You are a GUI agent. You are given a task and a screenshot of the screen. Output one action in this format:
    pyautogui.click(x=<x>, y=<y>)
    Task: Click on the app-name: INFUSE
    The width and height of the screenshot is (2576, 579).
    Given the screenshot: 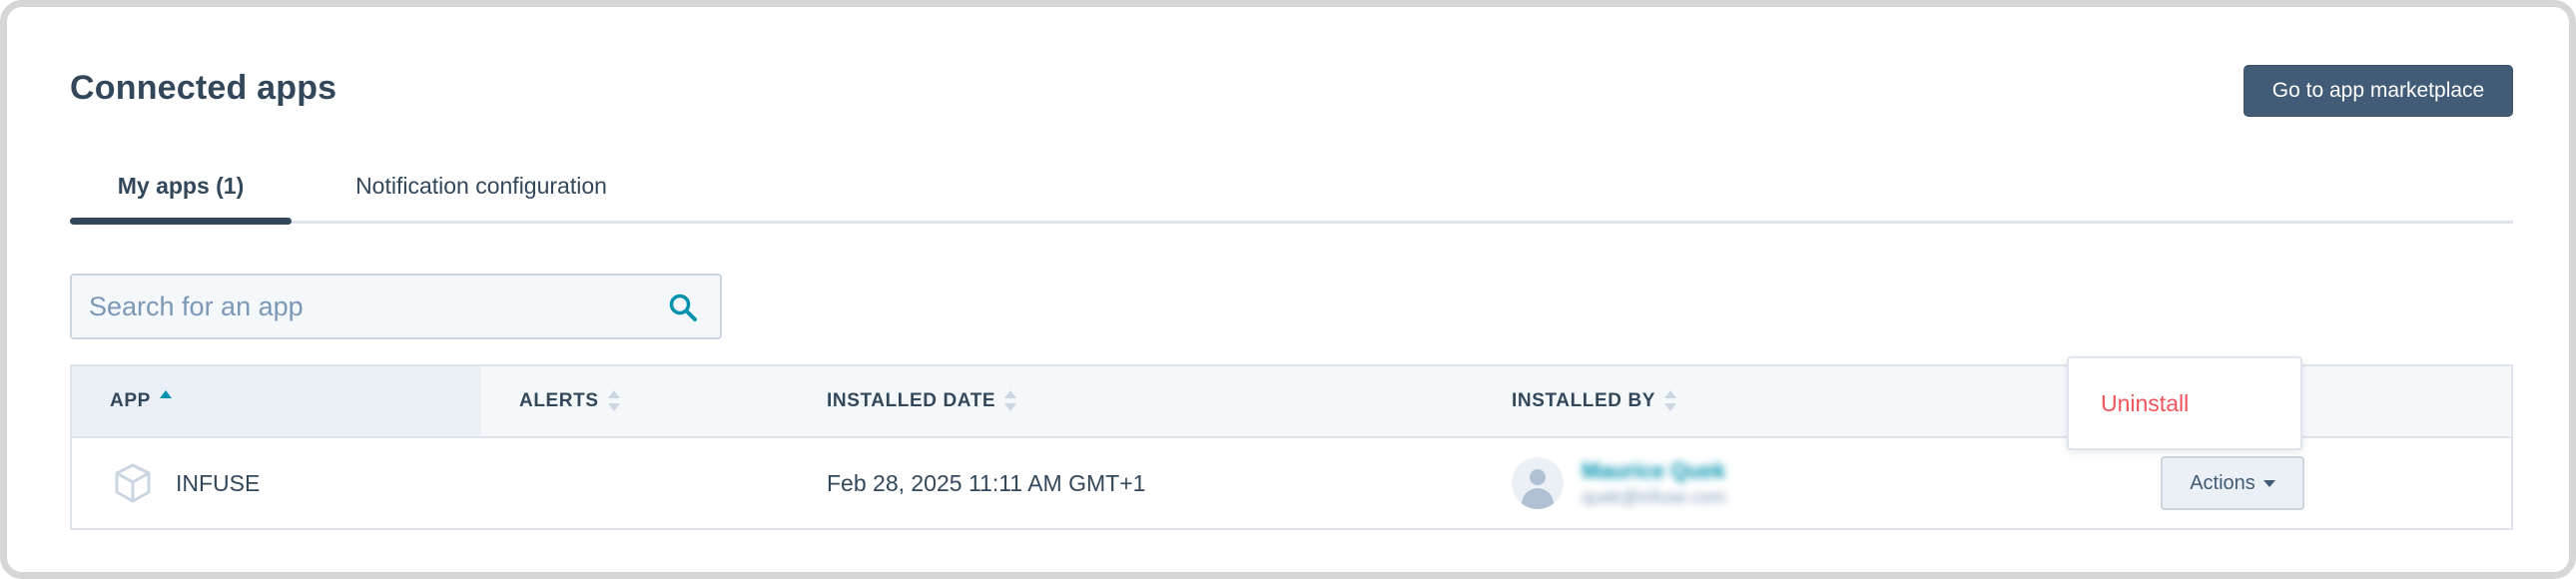 What is the action you would take?
    pyautogui.click(x=219, y=483)
    